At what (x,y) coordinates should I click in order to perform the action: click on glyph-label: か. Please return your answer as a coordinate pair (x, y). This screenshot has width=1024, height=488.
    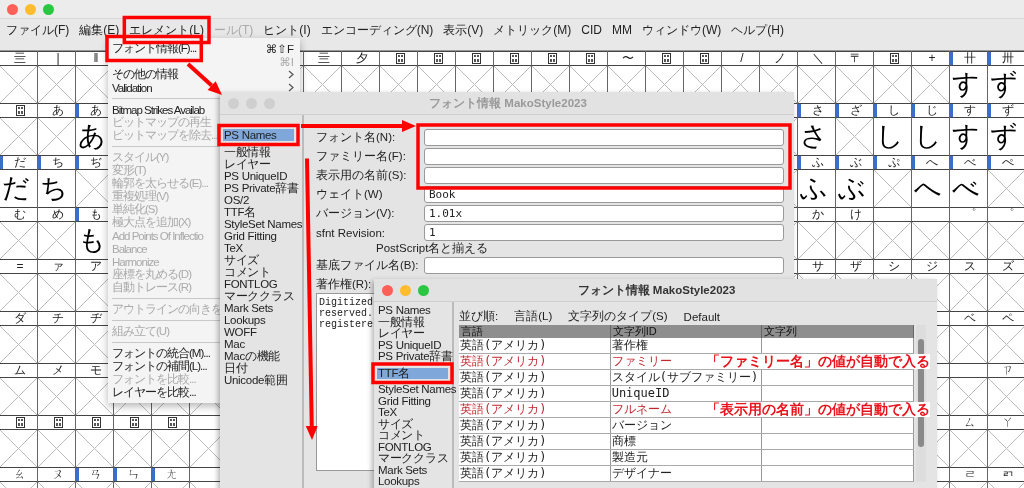
    Looking at the image, I should click on (818, 214).